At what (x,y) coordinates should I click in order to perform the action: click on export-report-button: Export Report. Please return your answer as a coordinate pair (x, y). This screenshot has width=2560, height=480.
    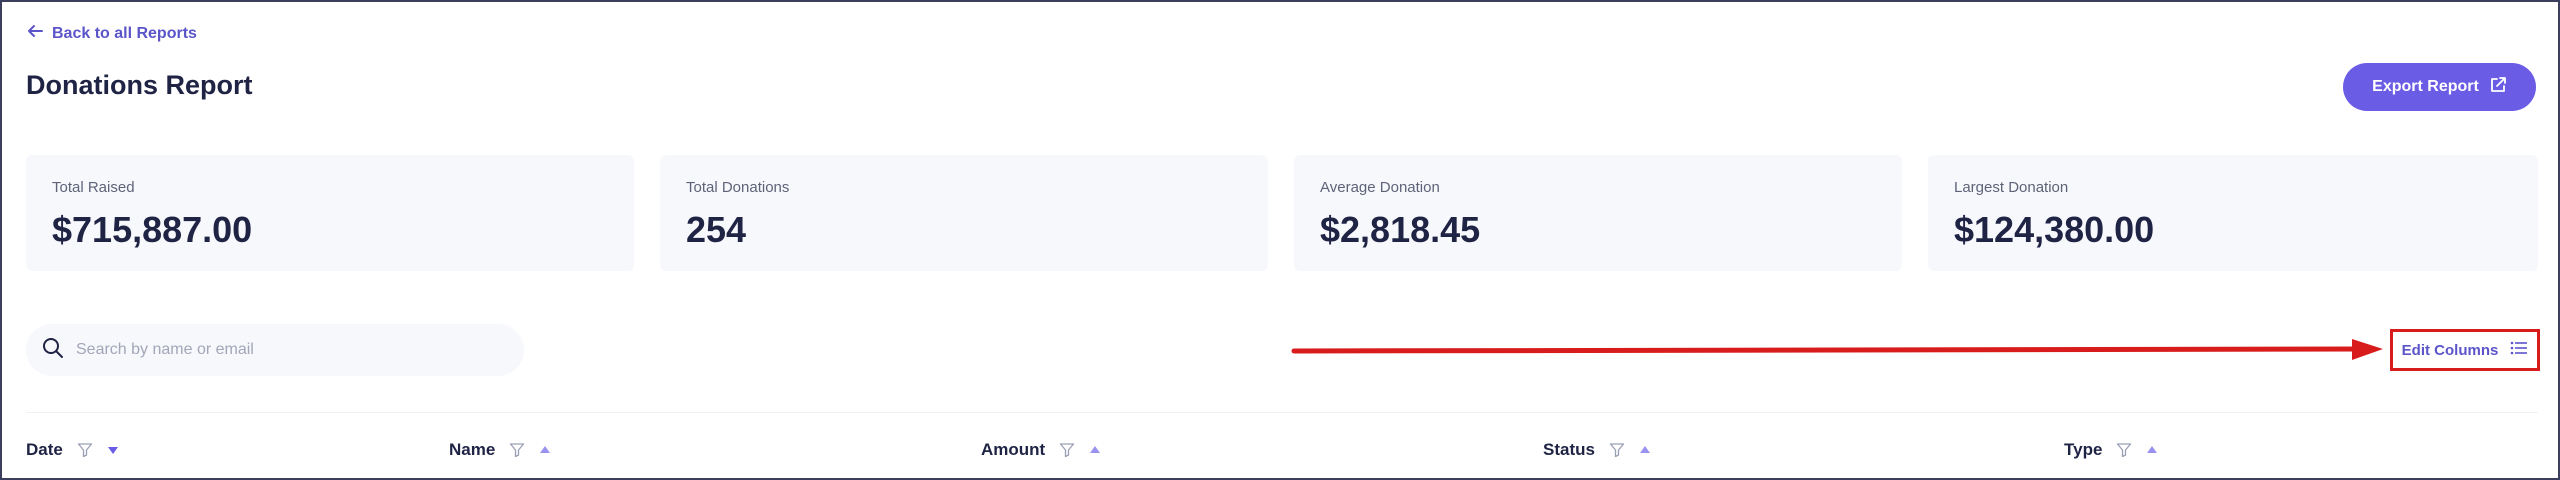
    Looking at the image, I should click on (2439, 87).